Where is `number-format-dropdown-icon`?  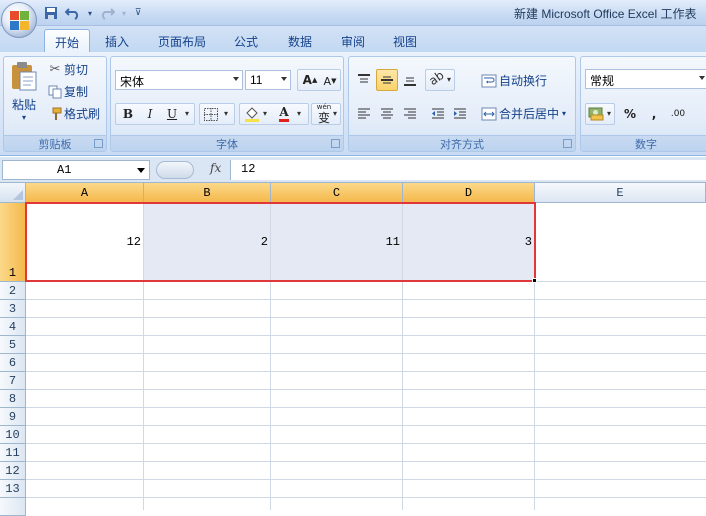
number-format-dropdown-icon is located at coordinates (702, 78).